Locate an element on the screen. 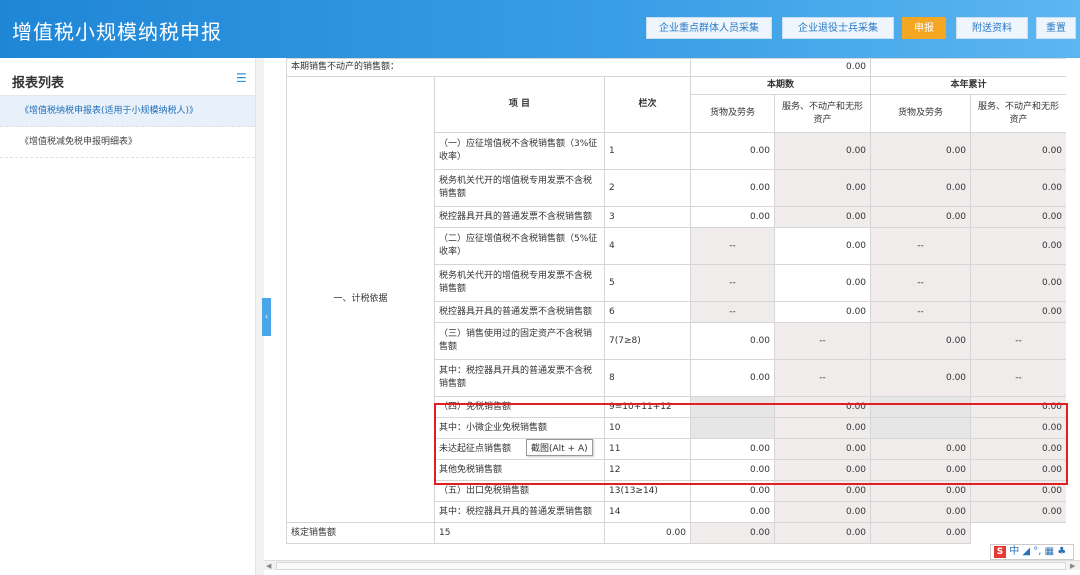 Image resolution: width=1080 pixels, height=575 pixels. layers-icon: ☰ is located at coordinates (242, 78).